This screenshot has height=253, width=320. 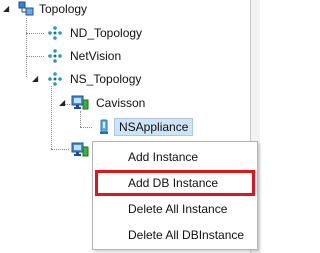 What do you see at coordinates (175, 157) in the screenshot?
I see `menu-item-add-instance: Add Instance` at bounding box center [175, 157].